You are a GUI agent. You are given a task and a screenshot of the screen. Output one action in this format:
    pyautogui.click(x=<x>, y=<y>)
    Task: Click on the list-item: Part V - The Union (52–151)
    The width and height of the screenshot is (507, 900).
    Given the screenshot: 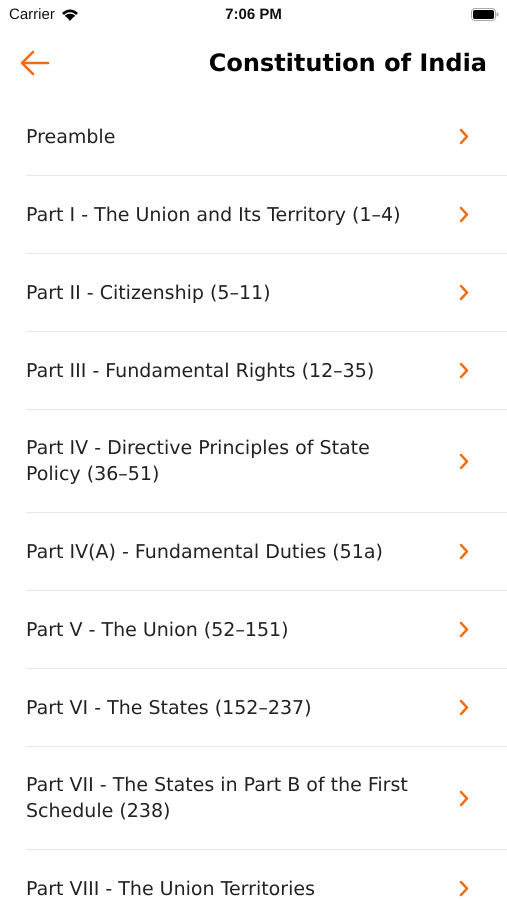 What is the action you would take?
    pyautogui.click(x=266, y=630)
    